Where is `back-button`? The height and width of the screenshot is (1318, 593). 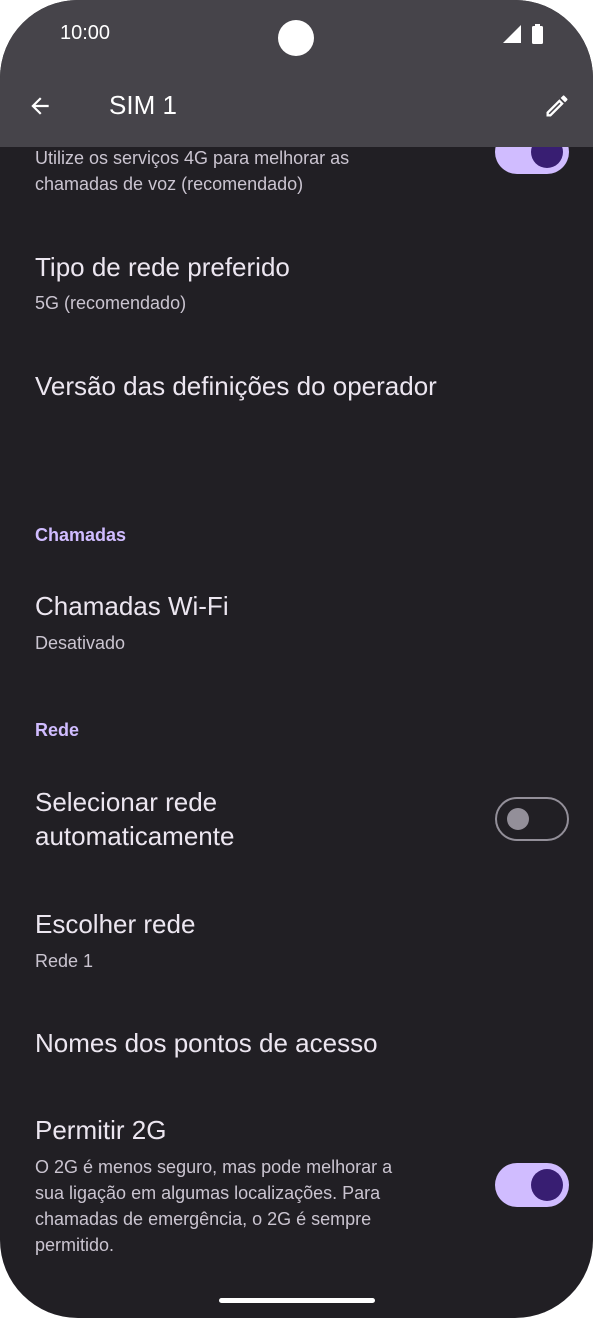
back-button is located at coordinates (40, 106).